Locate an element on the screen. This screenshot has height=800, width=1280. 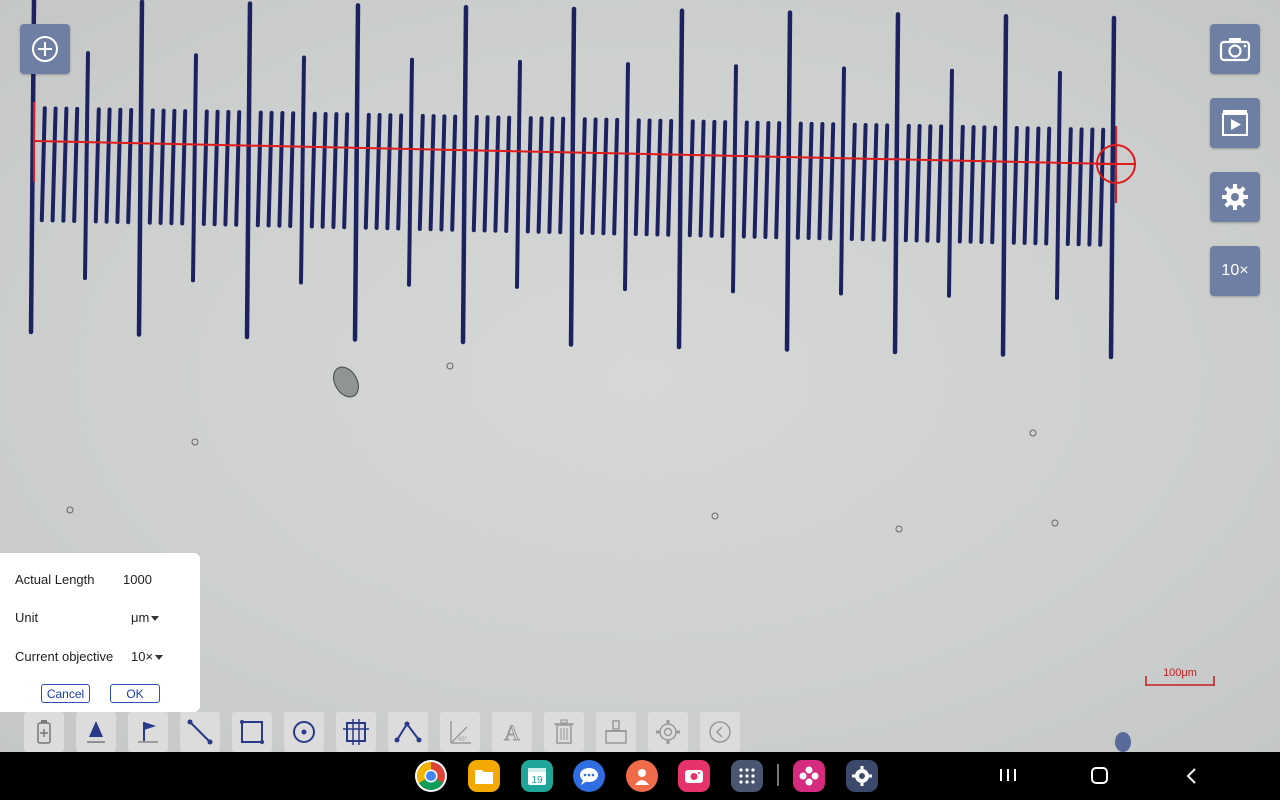
angle-tool: 45° is located at coordinates (460, 732).